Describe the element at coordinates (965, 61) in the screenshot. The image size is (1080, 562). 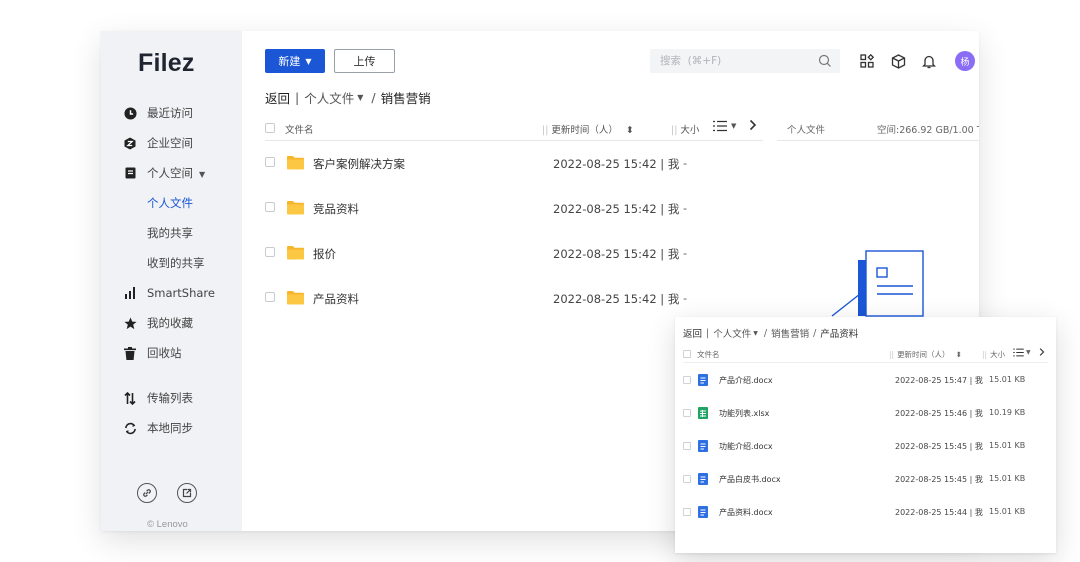
I see `avatar: 杨` at that location.